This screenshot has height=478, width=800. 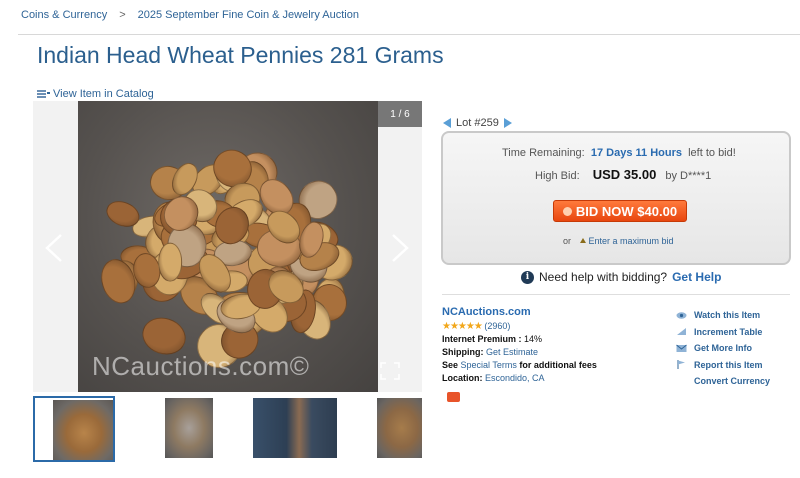 What do you see at coordinates (582, 240) in the screenshot?
I see `arrow-up-icon` at bounding box center [582, 240].